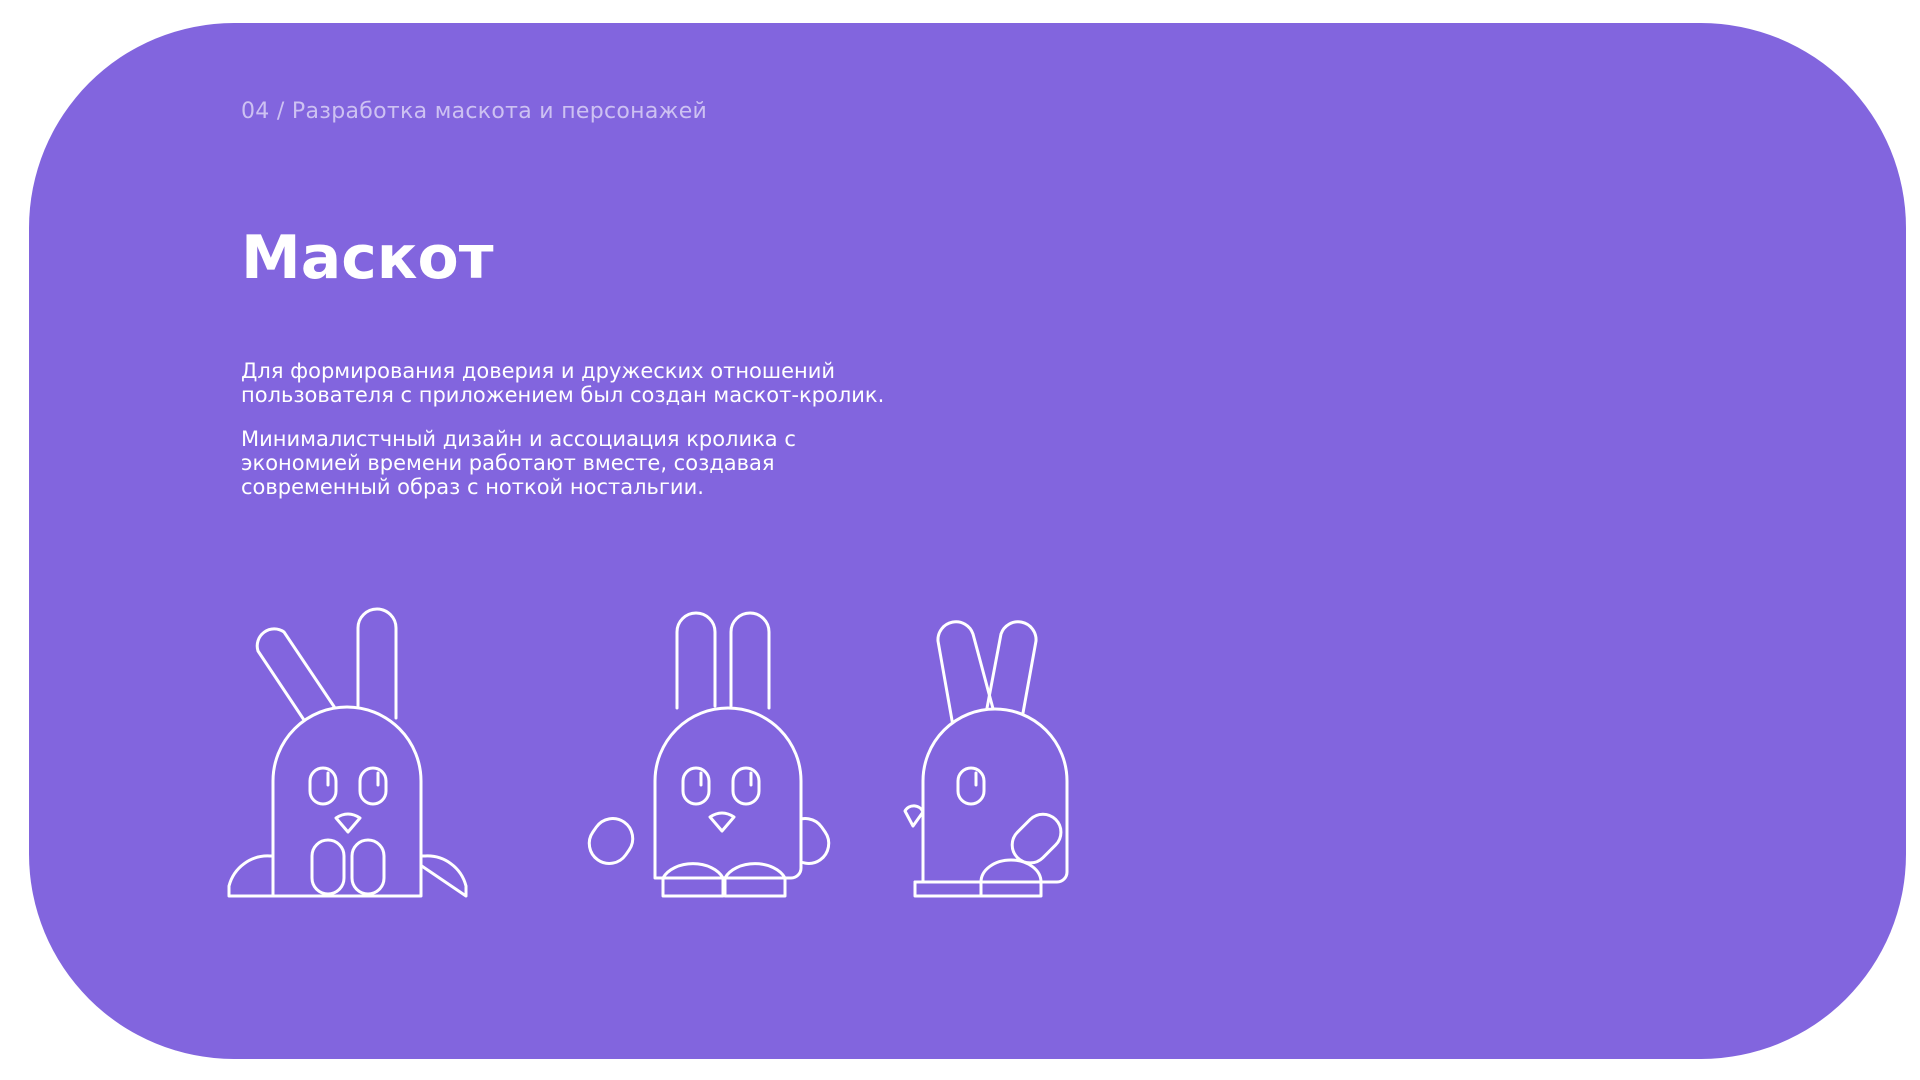 Image resolution: width=1920 pixels, height=1080 pixels. Describe the element at coordinates (472, 487) in the screenshot. I see `description-line: современный образ с ноткой ностальгии.` at that location.